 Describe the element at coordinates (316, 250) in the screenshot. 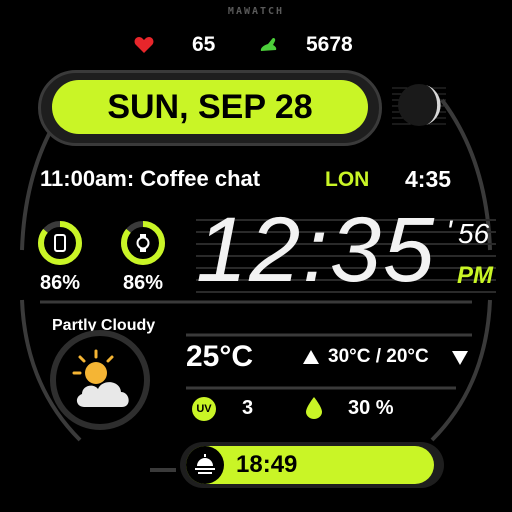

I see `main-time: 12:35` at that location.